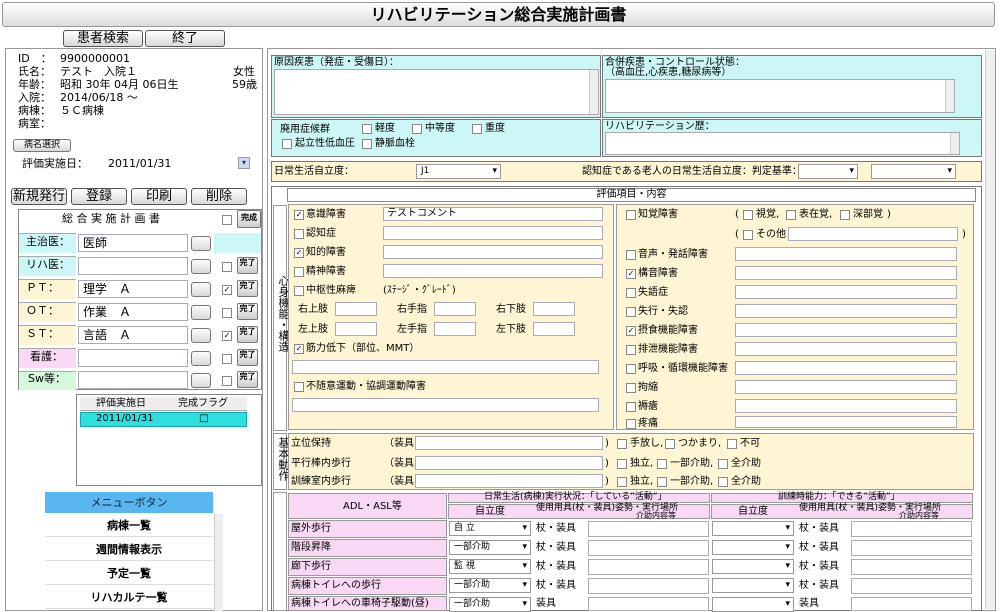 This screenshot has height=612, width=1000. Describe the element at coordinates (133, 289) in the screenshot. I see `pt-input: 理学 Ａ` at that location.